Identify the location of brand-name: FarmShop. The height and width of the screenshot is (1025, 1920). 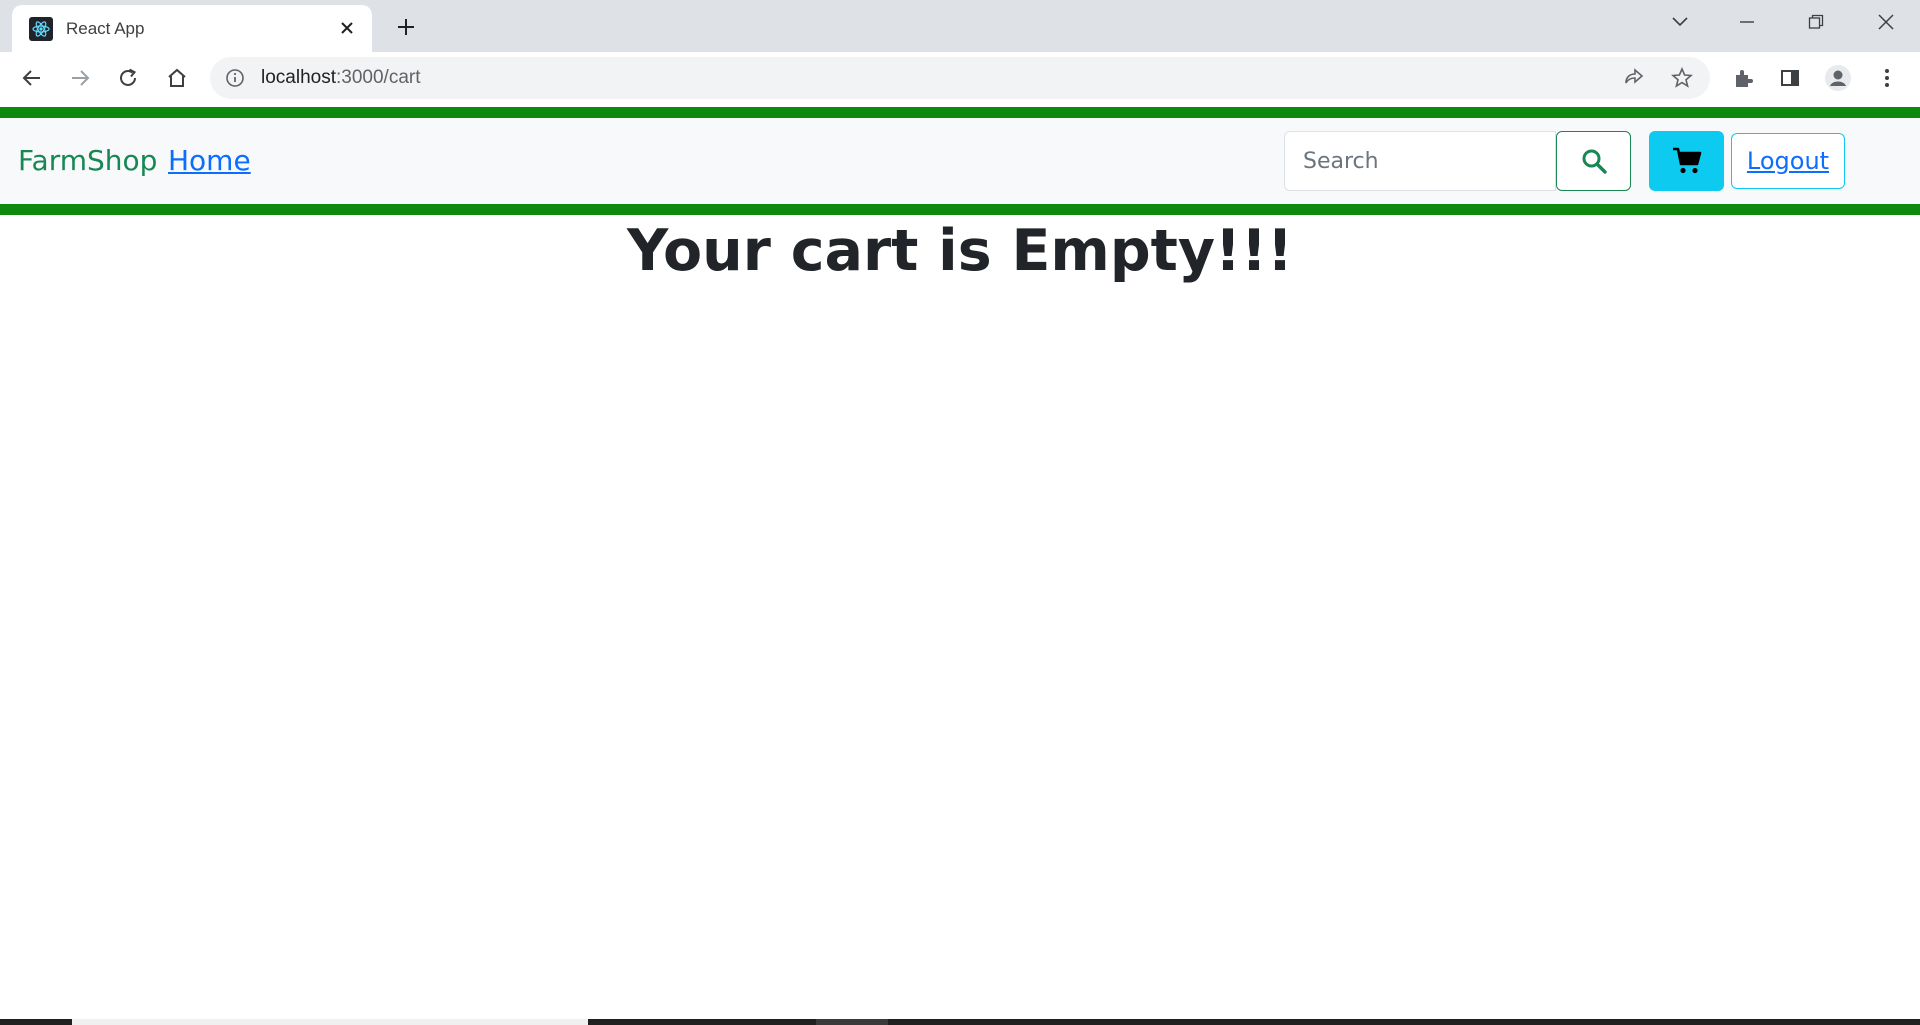
(87, 160).